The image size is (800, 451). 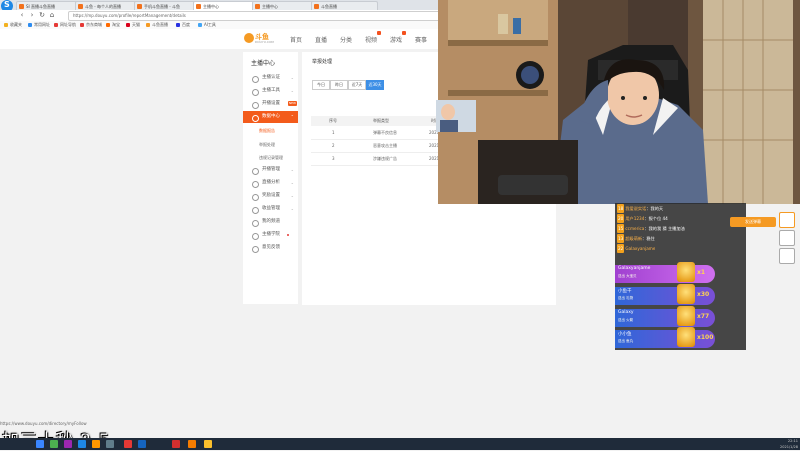 I want to click on sidebar-item-verify: 主播认证 ⌄, so click(x=270, y=78).